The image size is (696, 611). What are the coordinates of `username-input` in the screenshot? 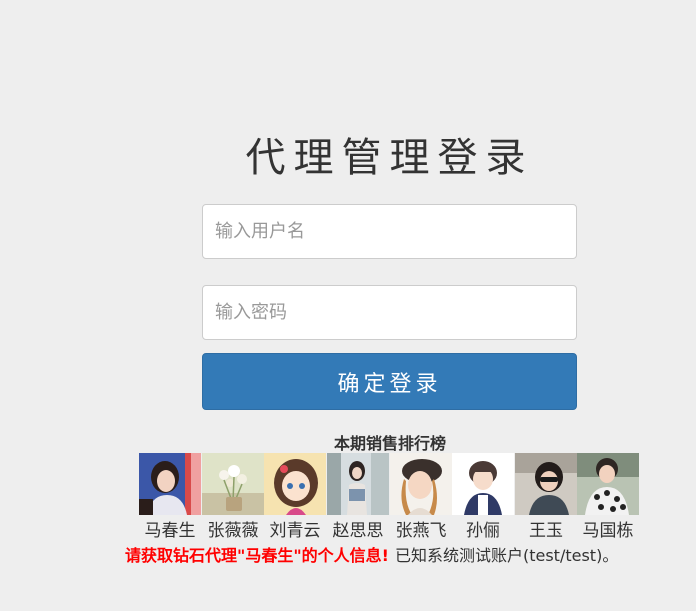 It's located at (389, 231).